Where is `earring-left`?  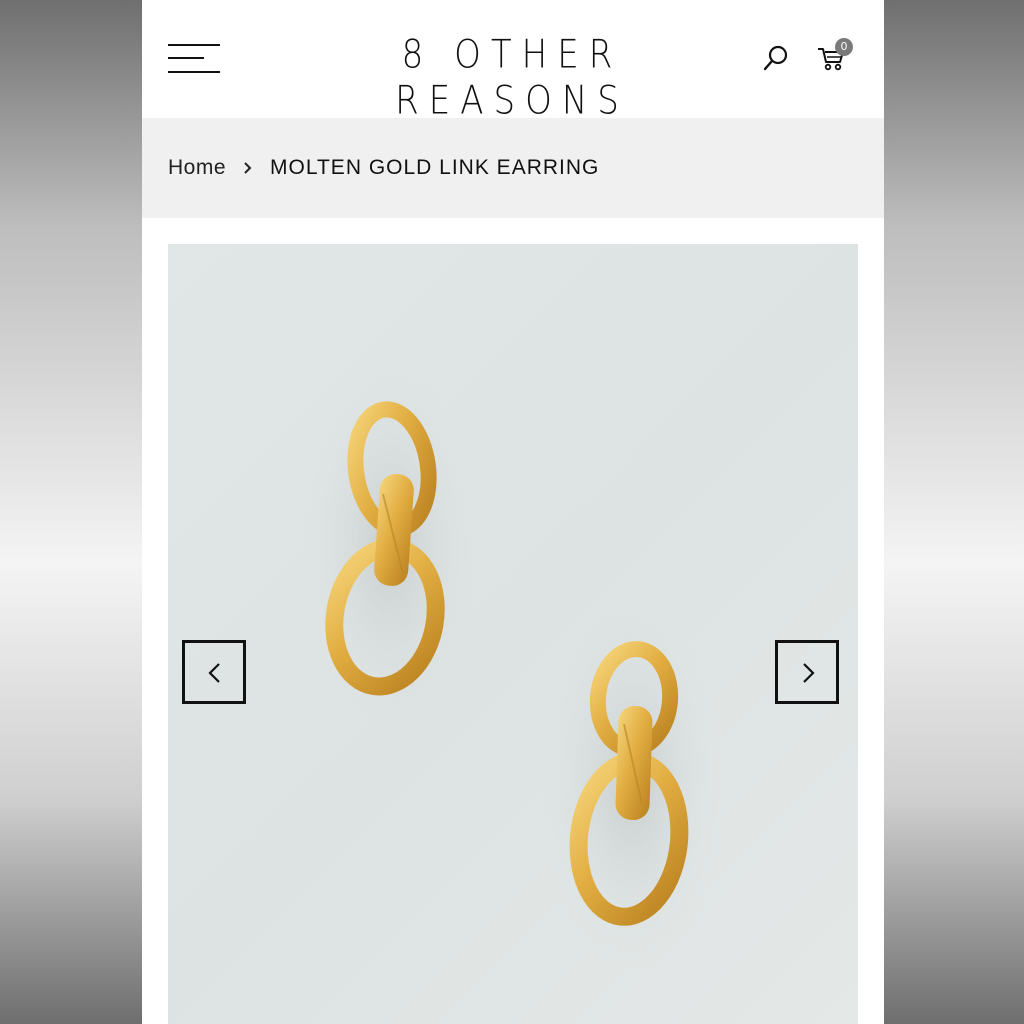
earring-left is located at coordinates (390, 544).